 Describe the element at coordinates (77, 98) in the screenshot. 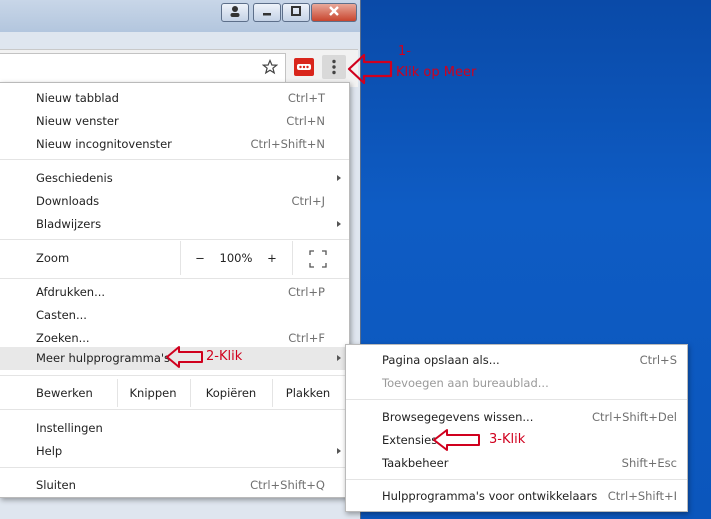

I see `menu-item-label: Nieuw tabblad` at that location.